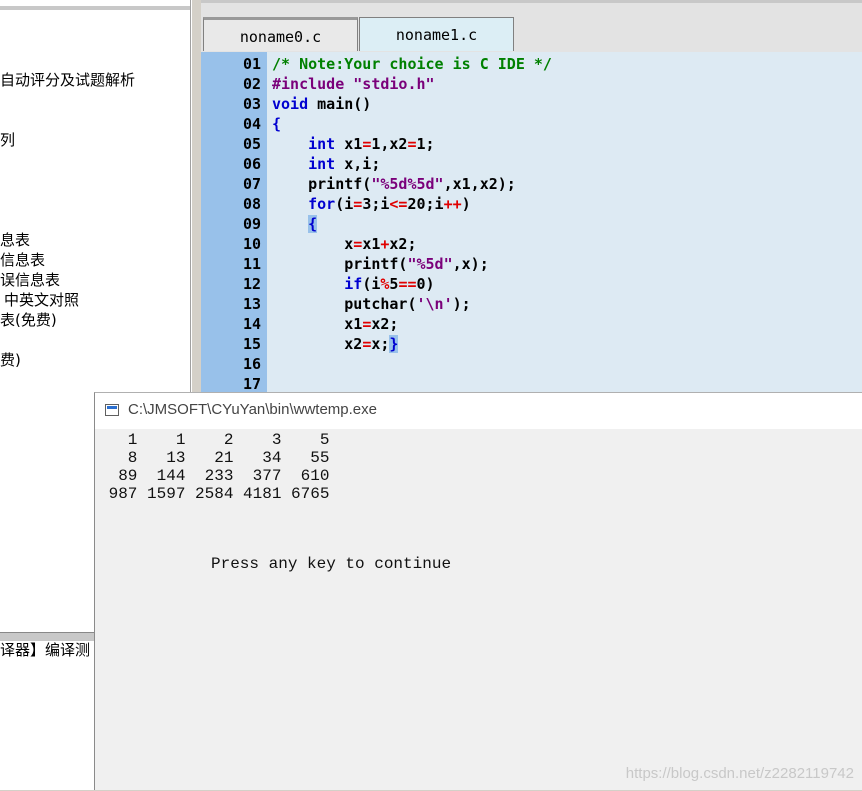 The height and width of the screenshot is (791, 862). What do you see at coordinates (112, 410) in the screenshot?
I see `console-app-icon` at bounding box center [112, 410].